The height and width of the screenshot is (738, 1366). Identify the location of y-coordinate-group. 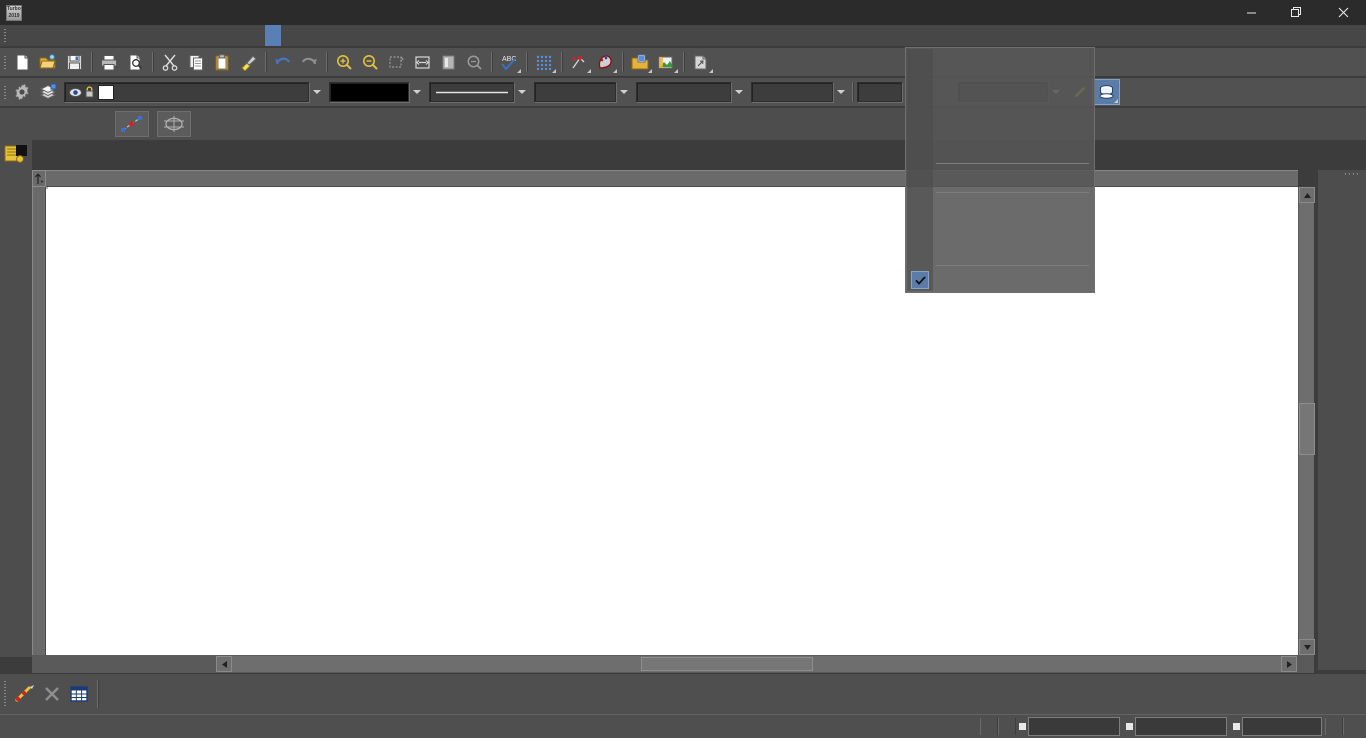
(1176, 726).